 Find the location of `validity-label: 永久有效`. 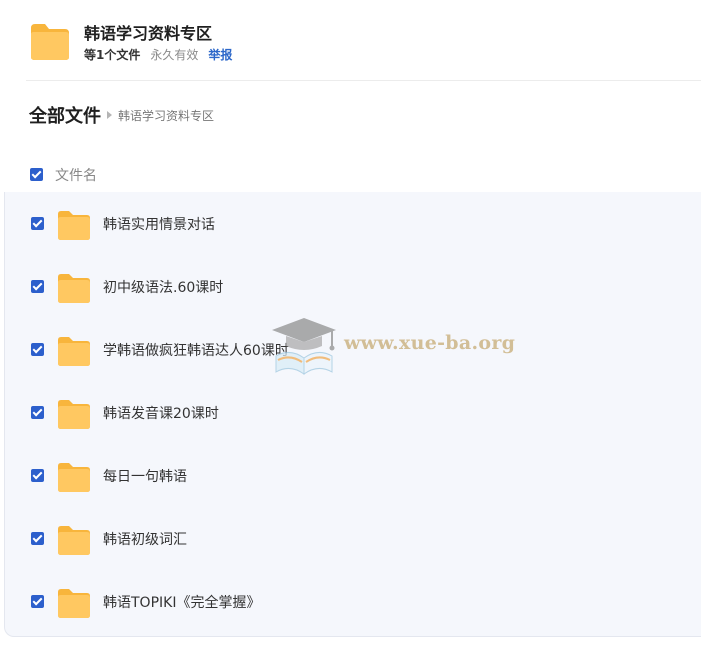

validity-label: 永久有效 is located at coordinates (174, 55).